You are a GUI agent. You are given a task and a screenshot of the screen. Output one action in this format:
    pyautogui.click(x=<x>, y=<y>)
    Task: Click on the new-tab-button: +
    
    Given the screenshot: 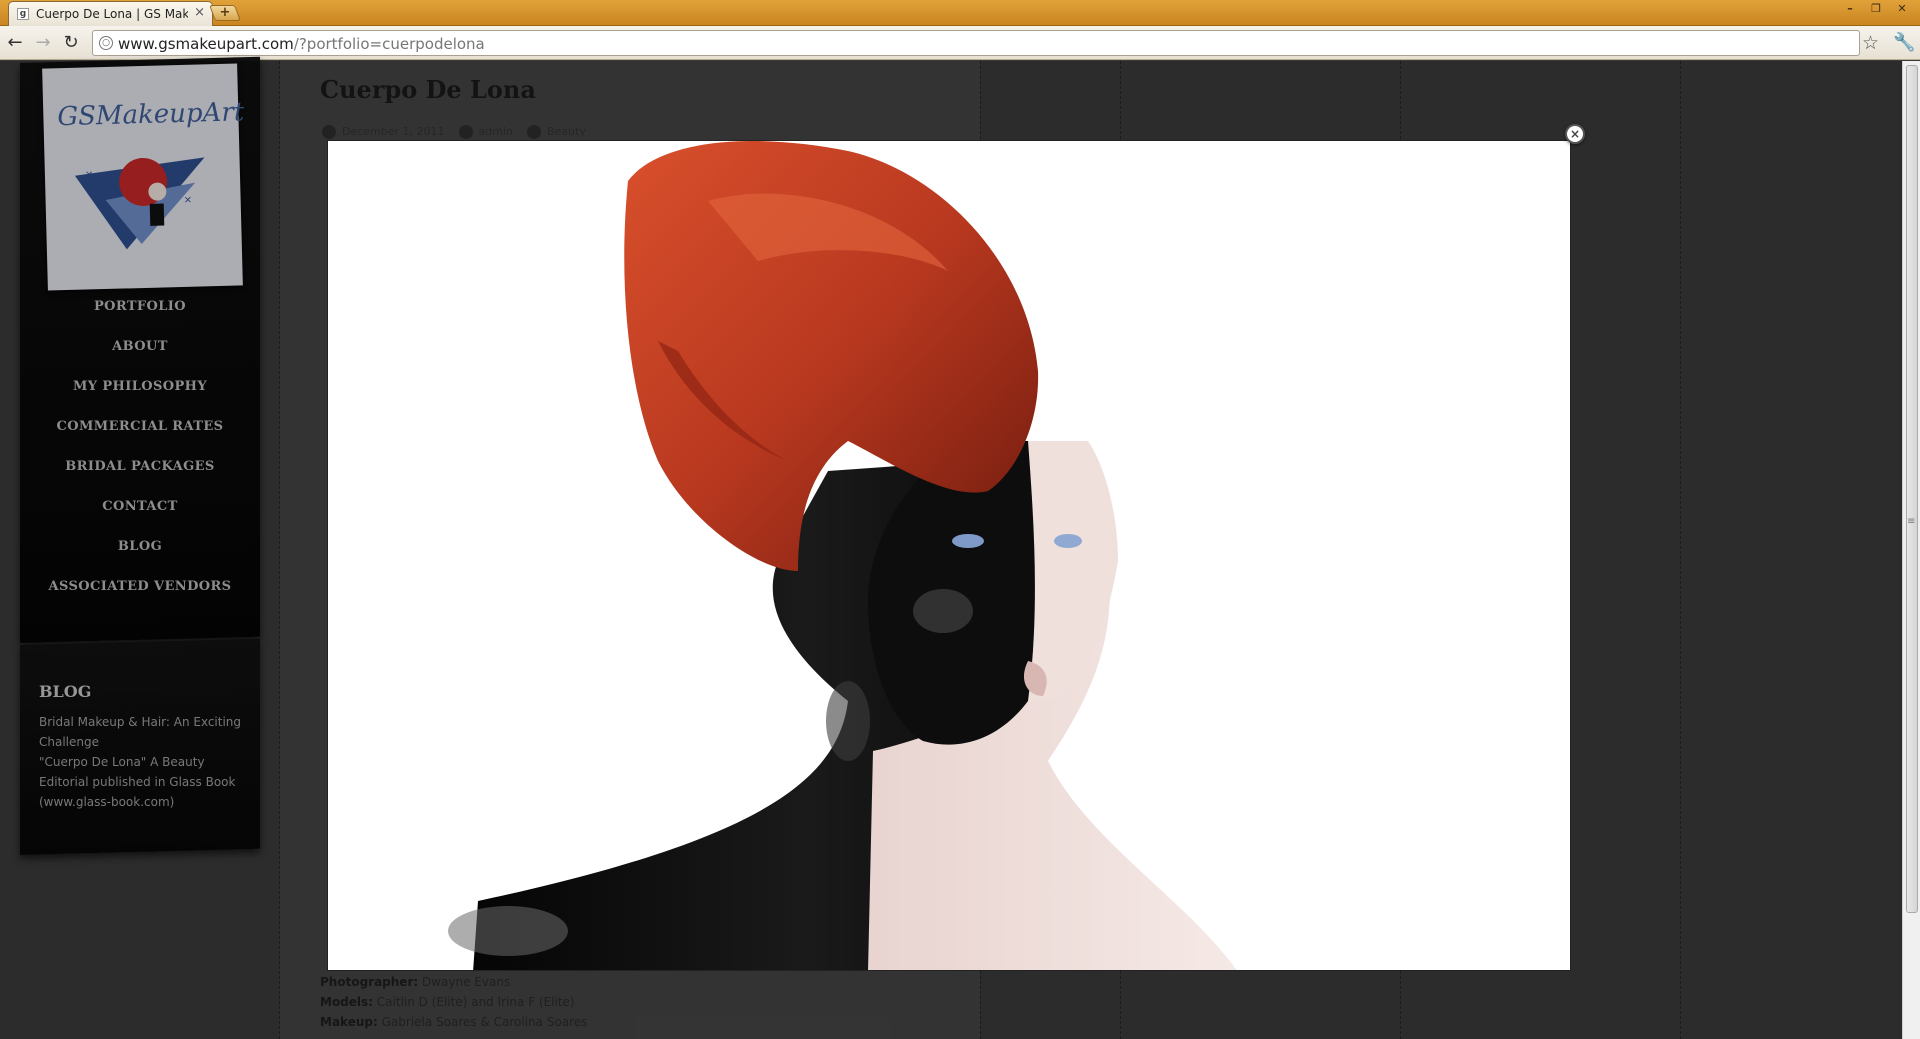 What is the action you would take?
    pyautogui.click(x=225, y=13)
    